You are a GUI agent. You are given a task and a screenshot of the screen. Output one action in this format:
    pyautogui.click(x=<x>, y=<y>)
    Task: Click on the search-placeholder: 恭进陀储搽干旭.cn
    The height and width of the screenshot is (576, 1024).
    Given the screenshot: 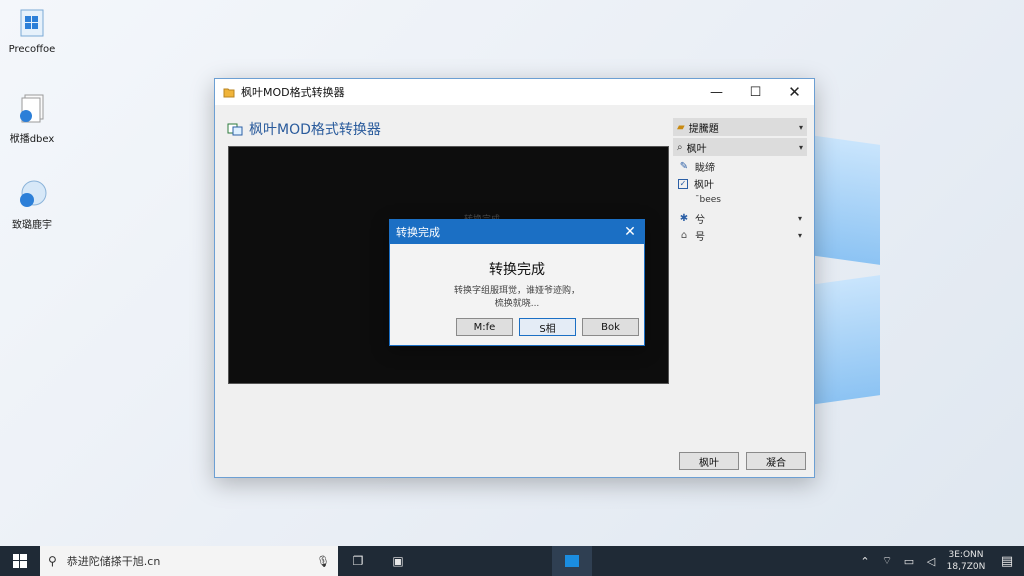 What is the action you would take?
    pyautogui.click(x=113, y=561)
    